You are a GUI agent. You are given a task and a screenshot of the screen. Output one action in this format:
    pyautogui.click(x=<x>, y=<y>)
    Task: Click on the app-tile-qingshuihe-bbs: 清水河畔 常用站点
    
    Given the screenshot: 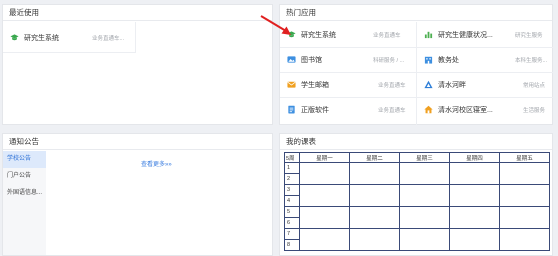 What is the action you would take?
    pyautogui.click(x=485, y=84)
    